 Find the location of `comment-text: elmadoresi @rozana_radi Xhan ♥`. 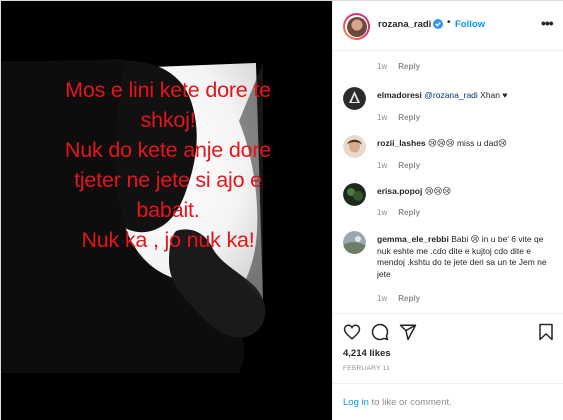

comment-text: elmadoresi @rozana_radi Xhan ♥ is located at coordinates (467, 96).